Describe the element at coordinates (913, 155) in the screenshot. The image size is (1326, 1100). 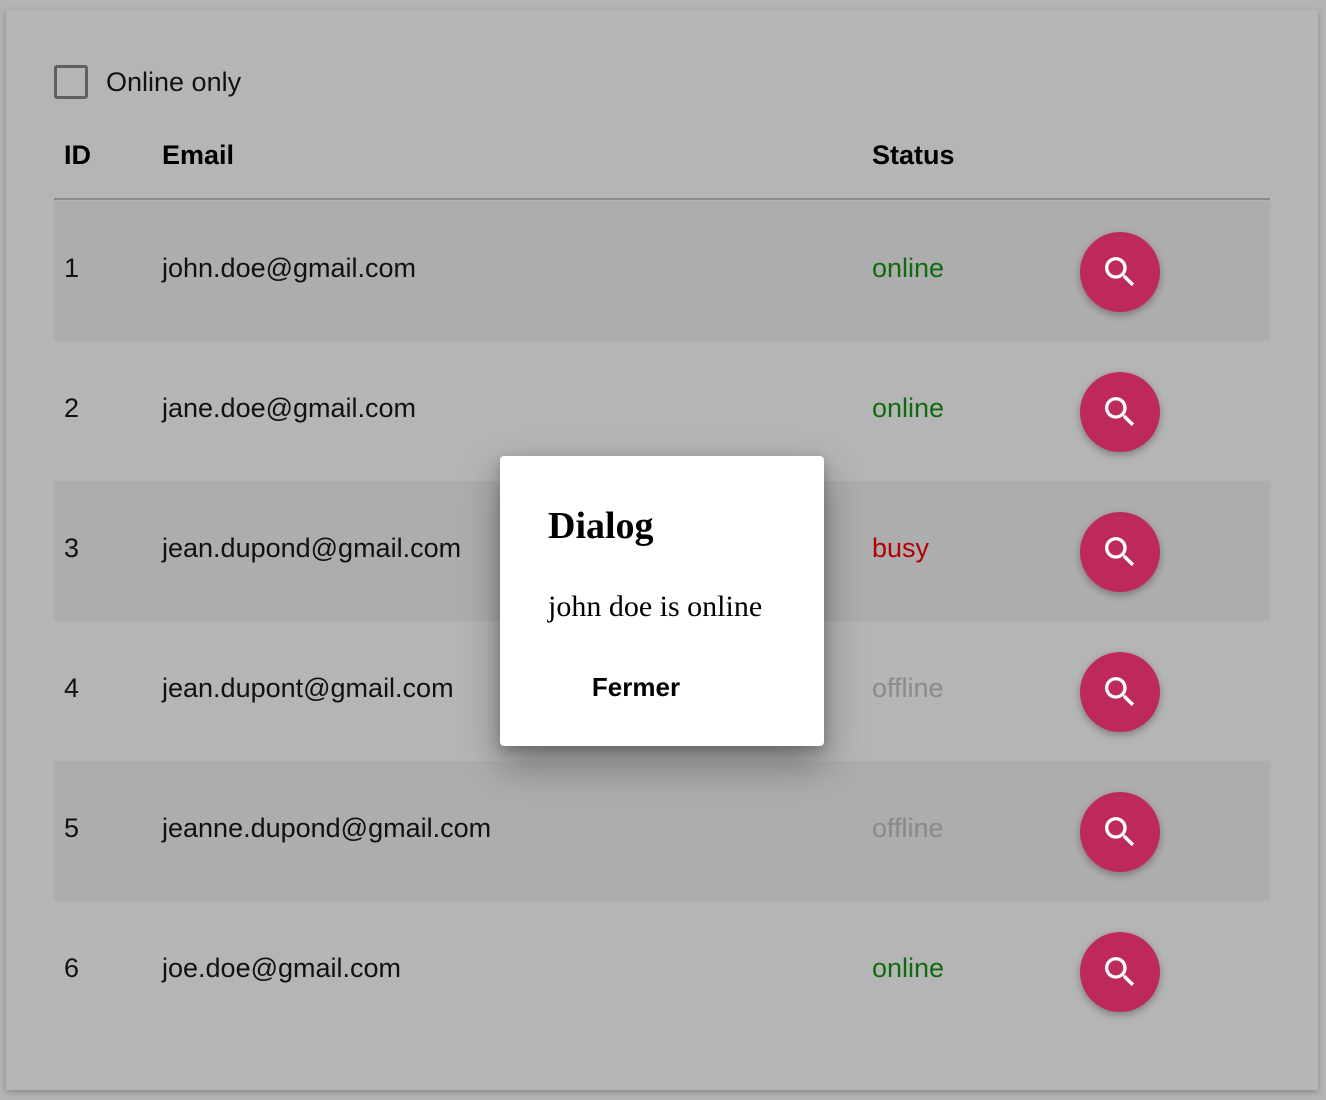
I see `header-status: Status` at that location.